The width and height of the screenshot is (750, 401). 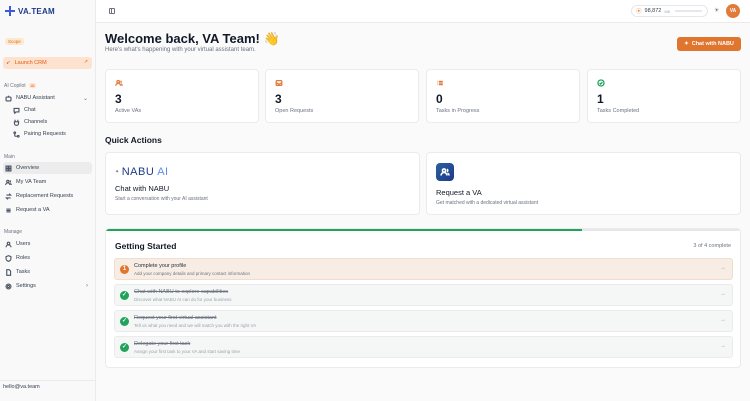 I want to click on sidebar-item-nabu-assistant: NABU Assistant ⌄, so click(x=47, y=98).